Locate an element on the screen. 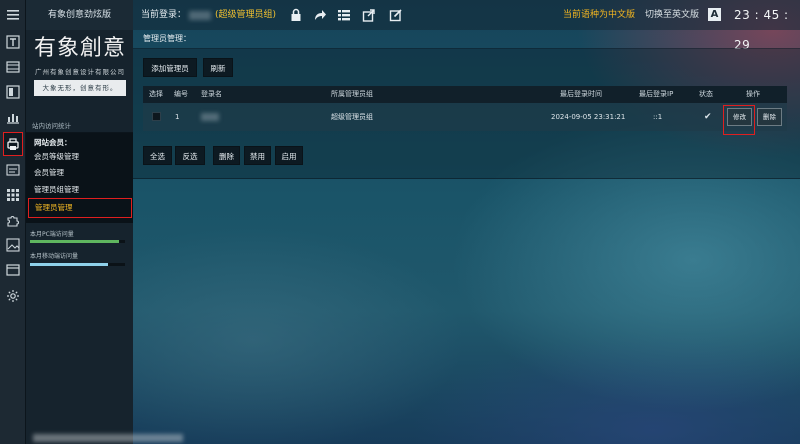 The image size is (800, 444). gear-icon is located at coordinates (13, 296).